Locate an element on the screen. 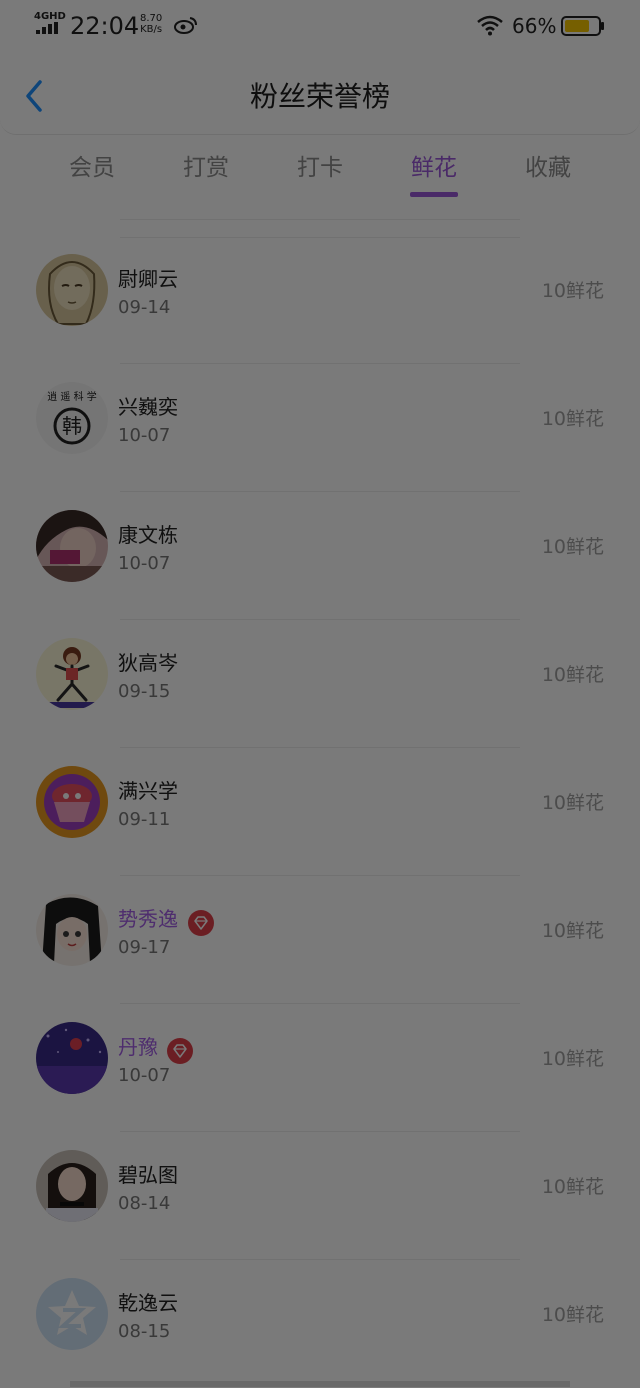 The width and height of the screenshot is (640, 1388). fan-name: 兴巍奕 is located at coordinates (148, 407).